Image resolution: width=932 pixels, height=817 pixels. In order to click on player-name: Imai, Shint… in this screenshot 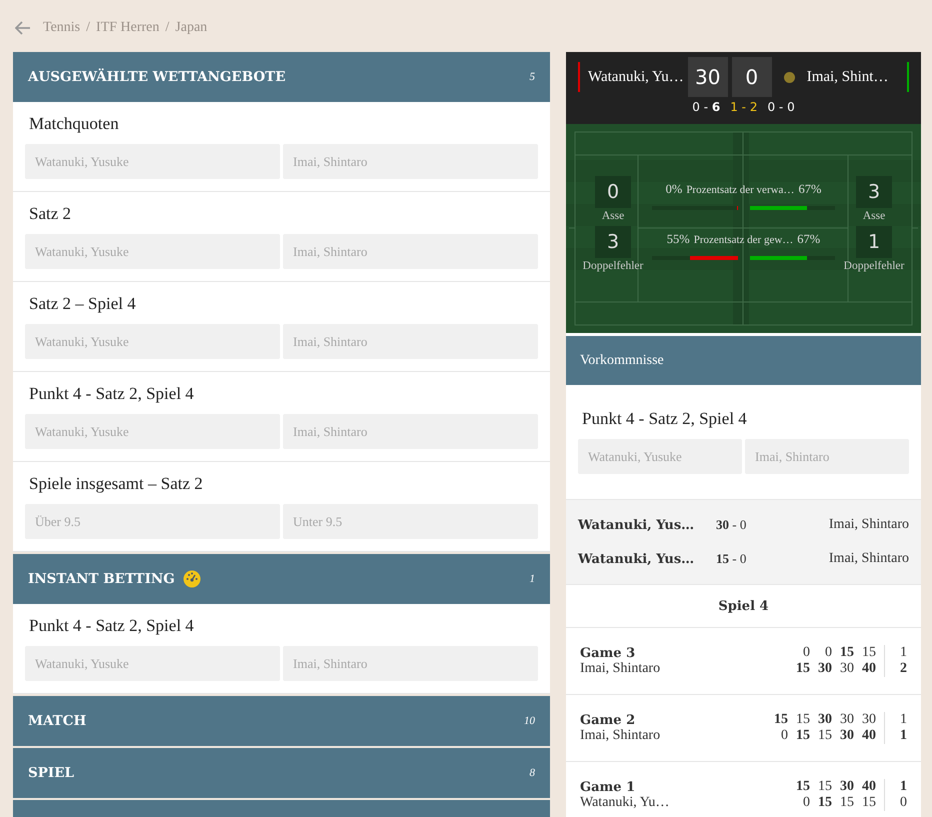, I will do `click(848, 77)`.